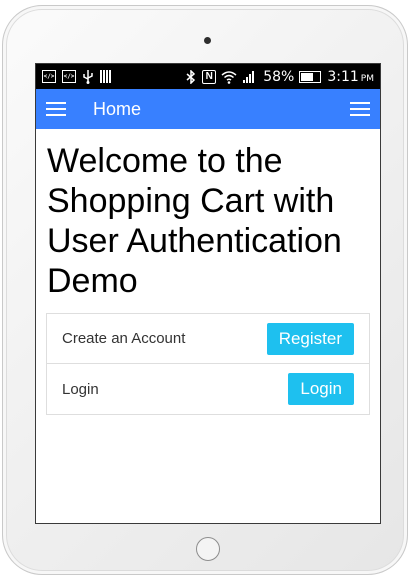  I want to click on barcode-icon, so click(106, 76).